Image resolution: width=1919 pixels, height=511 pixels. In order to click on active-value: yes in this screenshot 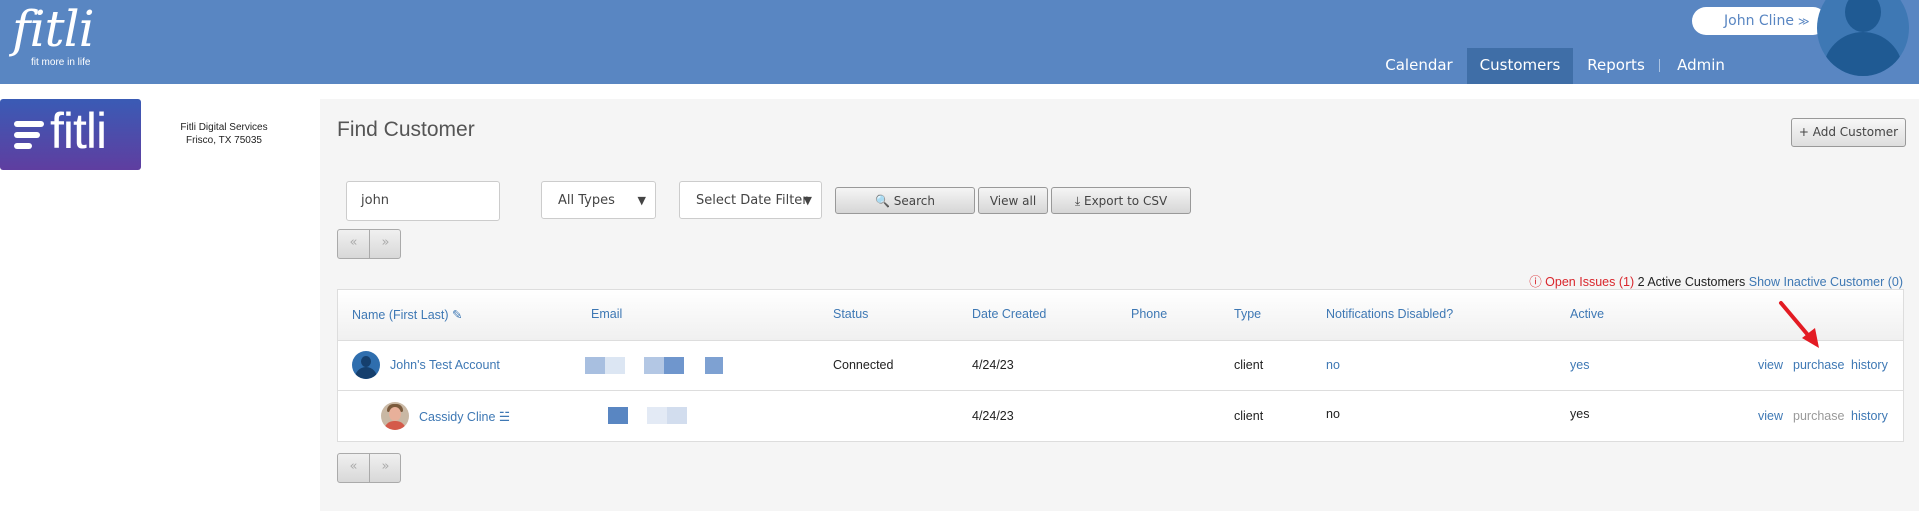, I will do `click(1580, 414)`.